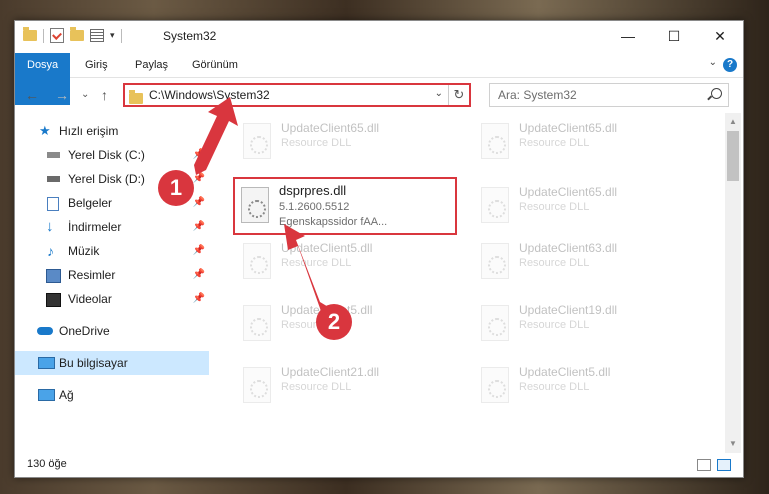  Describe the element at coordinates (176, 188) in the screenshot. I see `step-1-badge: 1` at that location.